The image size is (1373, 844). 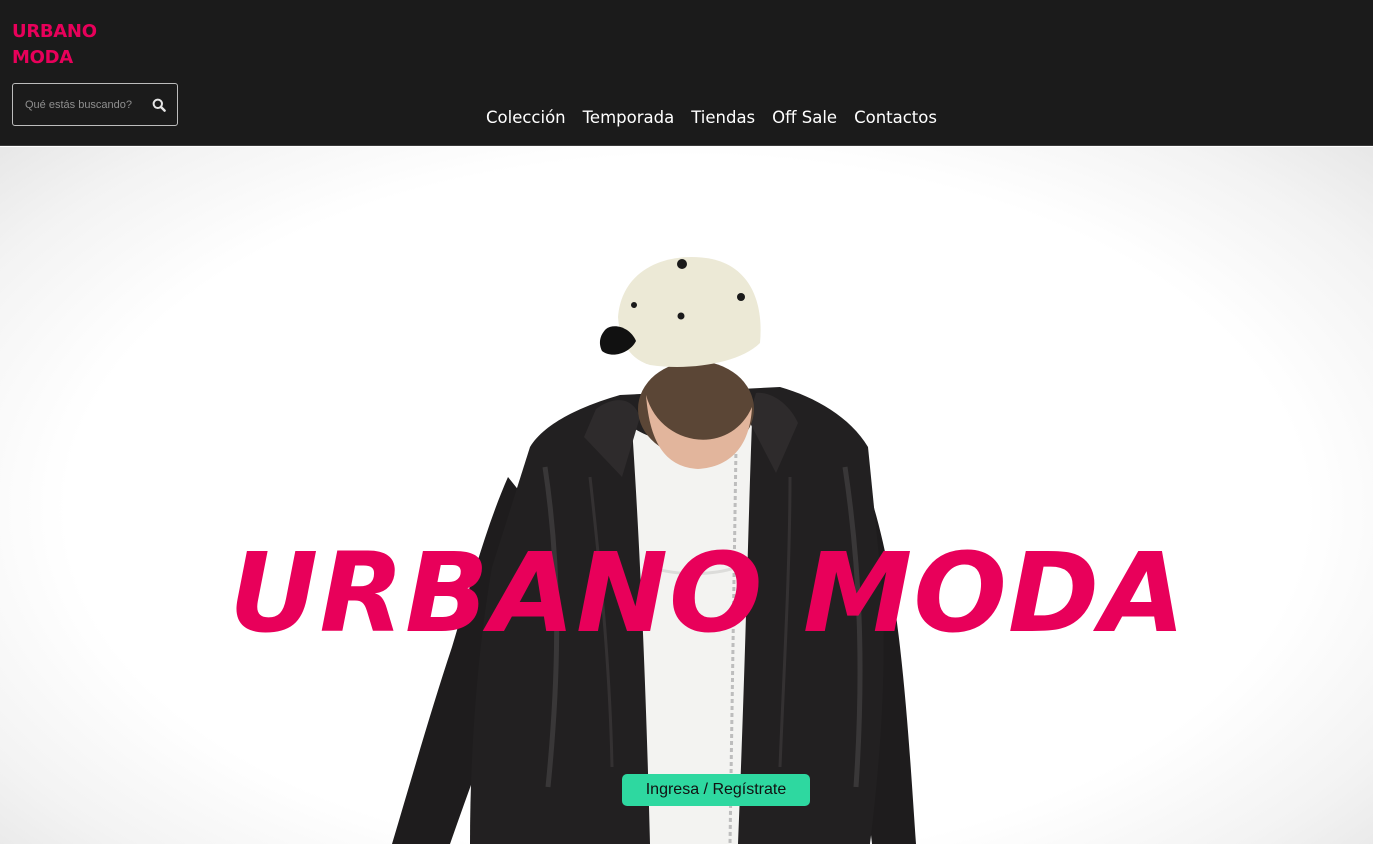 What do you see at coordinates (716, 790) in the screenshot?
I see `login-register-button: Ingresa / Regístrate` at bounding box center [716, 790].